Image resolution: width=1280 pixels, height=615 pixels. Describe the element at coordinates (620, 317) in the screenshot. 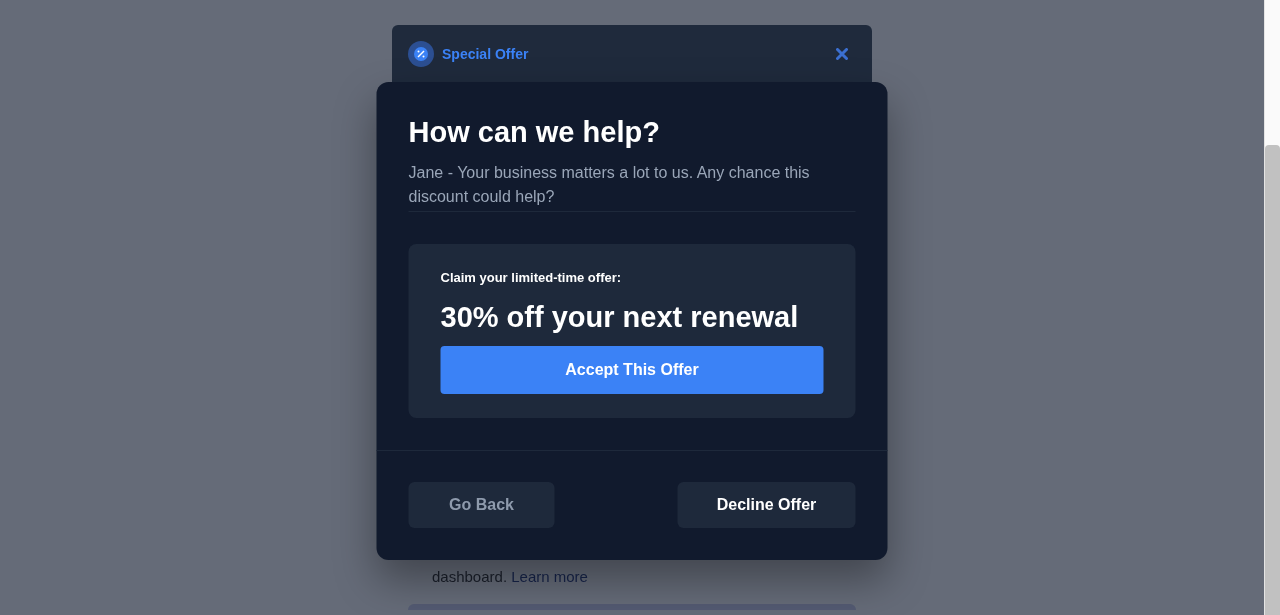

I see `offer-headline: 30% off your next renewal` at that location.